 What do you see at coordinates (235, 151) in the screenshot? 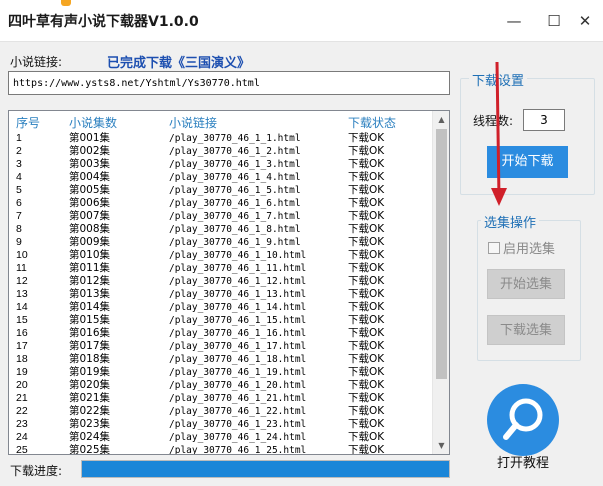
I see `row-link: /play_30770_46_1_2.html` at bounding box center [235, 151].